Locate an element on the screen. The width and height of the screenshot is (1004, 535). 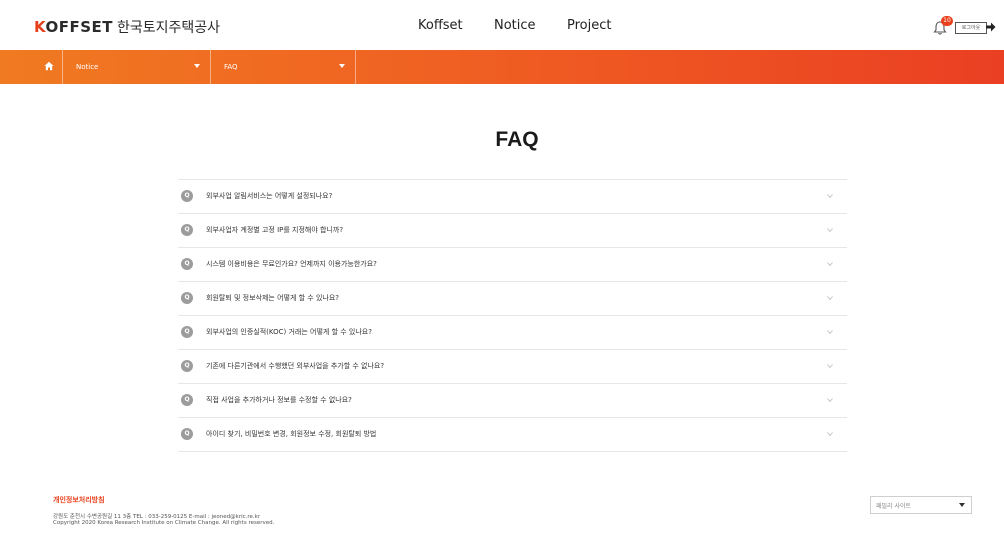
site-logo: KOFFSET 한국토지주택공사 is located at coordinates (127, 27).